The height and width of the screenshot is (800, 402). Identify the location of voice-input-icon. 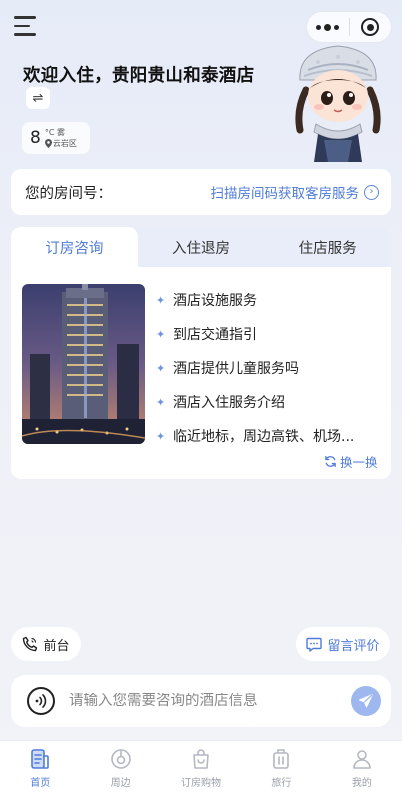
(41, 701).